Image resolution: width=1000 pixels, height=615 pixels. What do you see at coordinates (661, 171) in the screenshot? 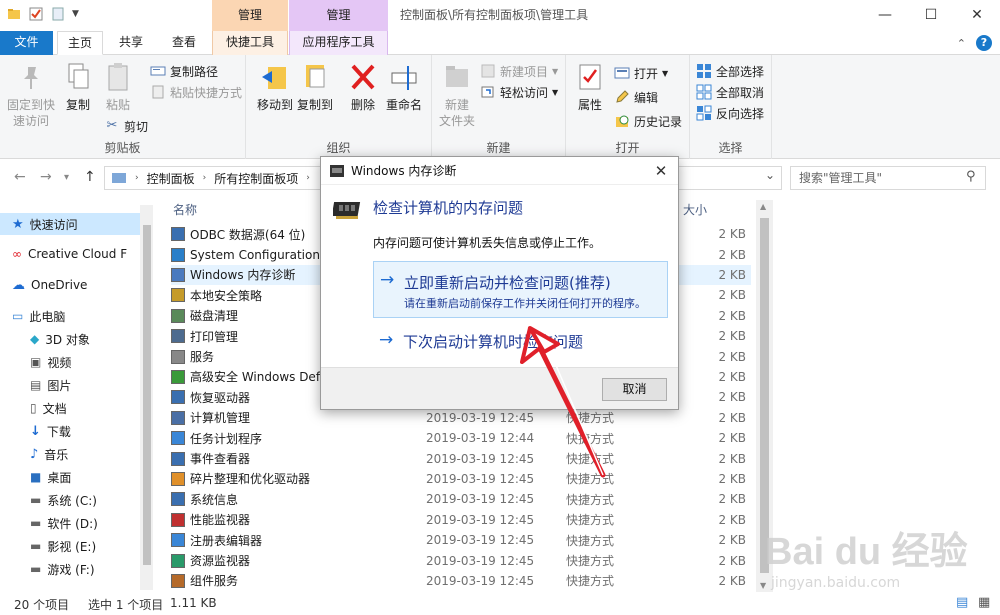
I see `dialog-close-button: ✕` at bounding box center [661, 171].